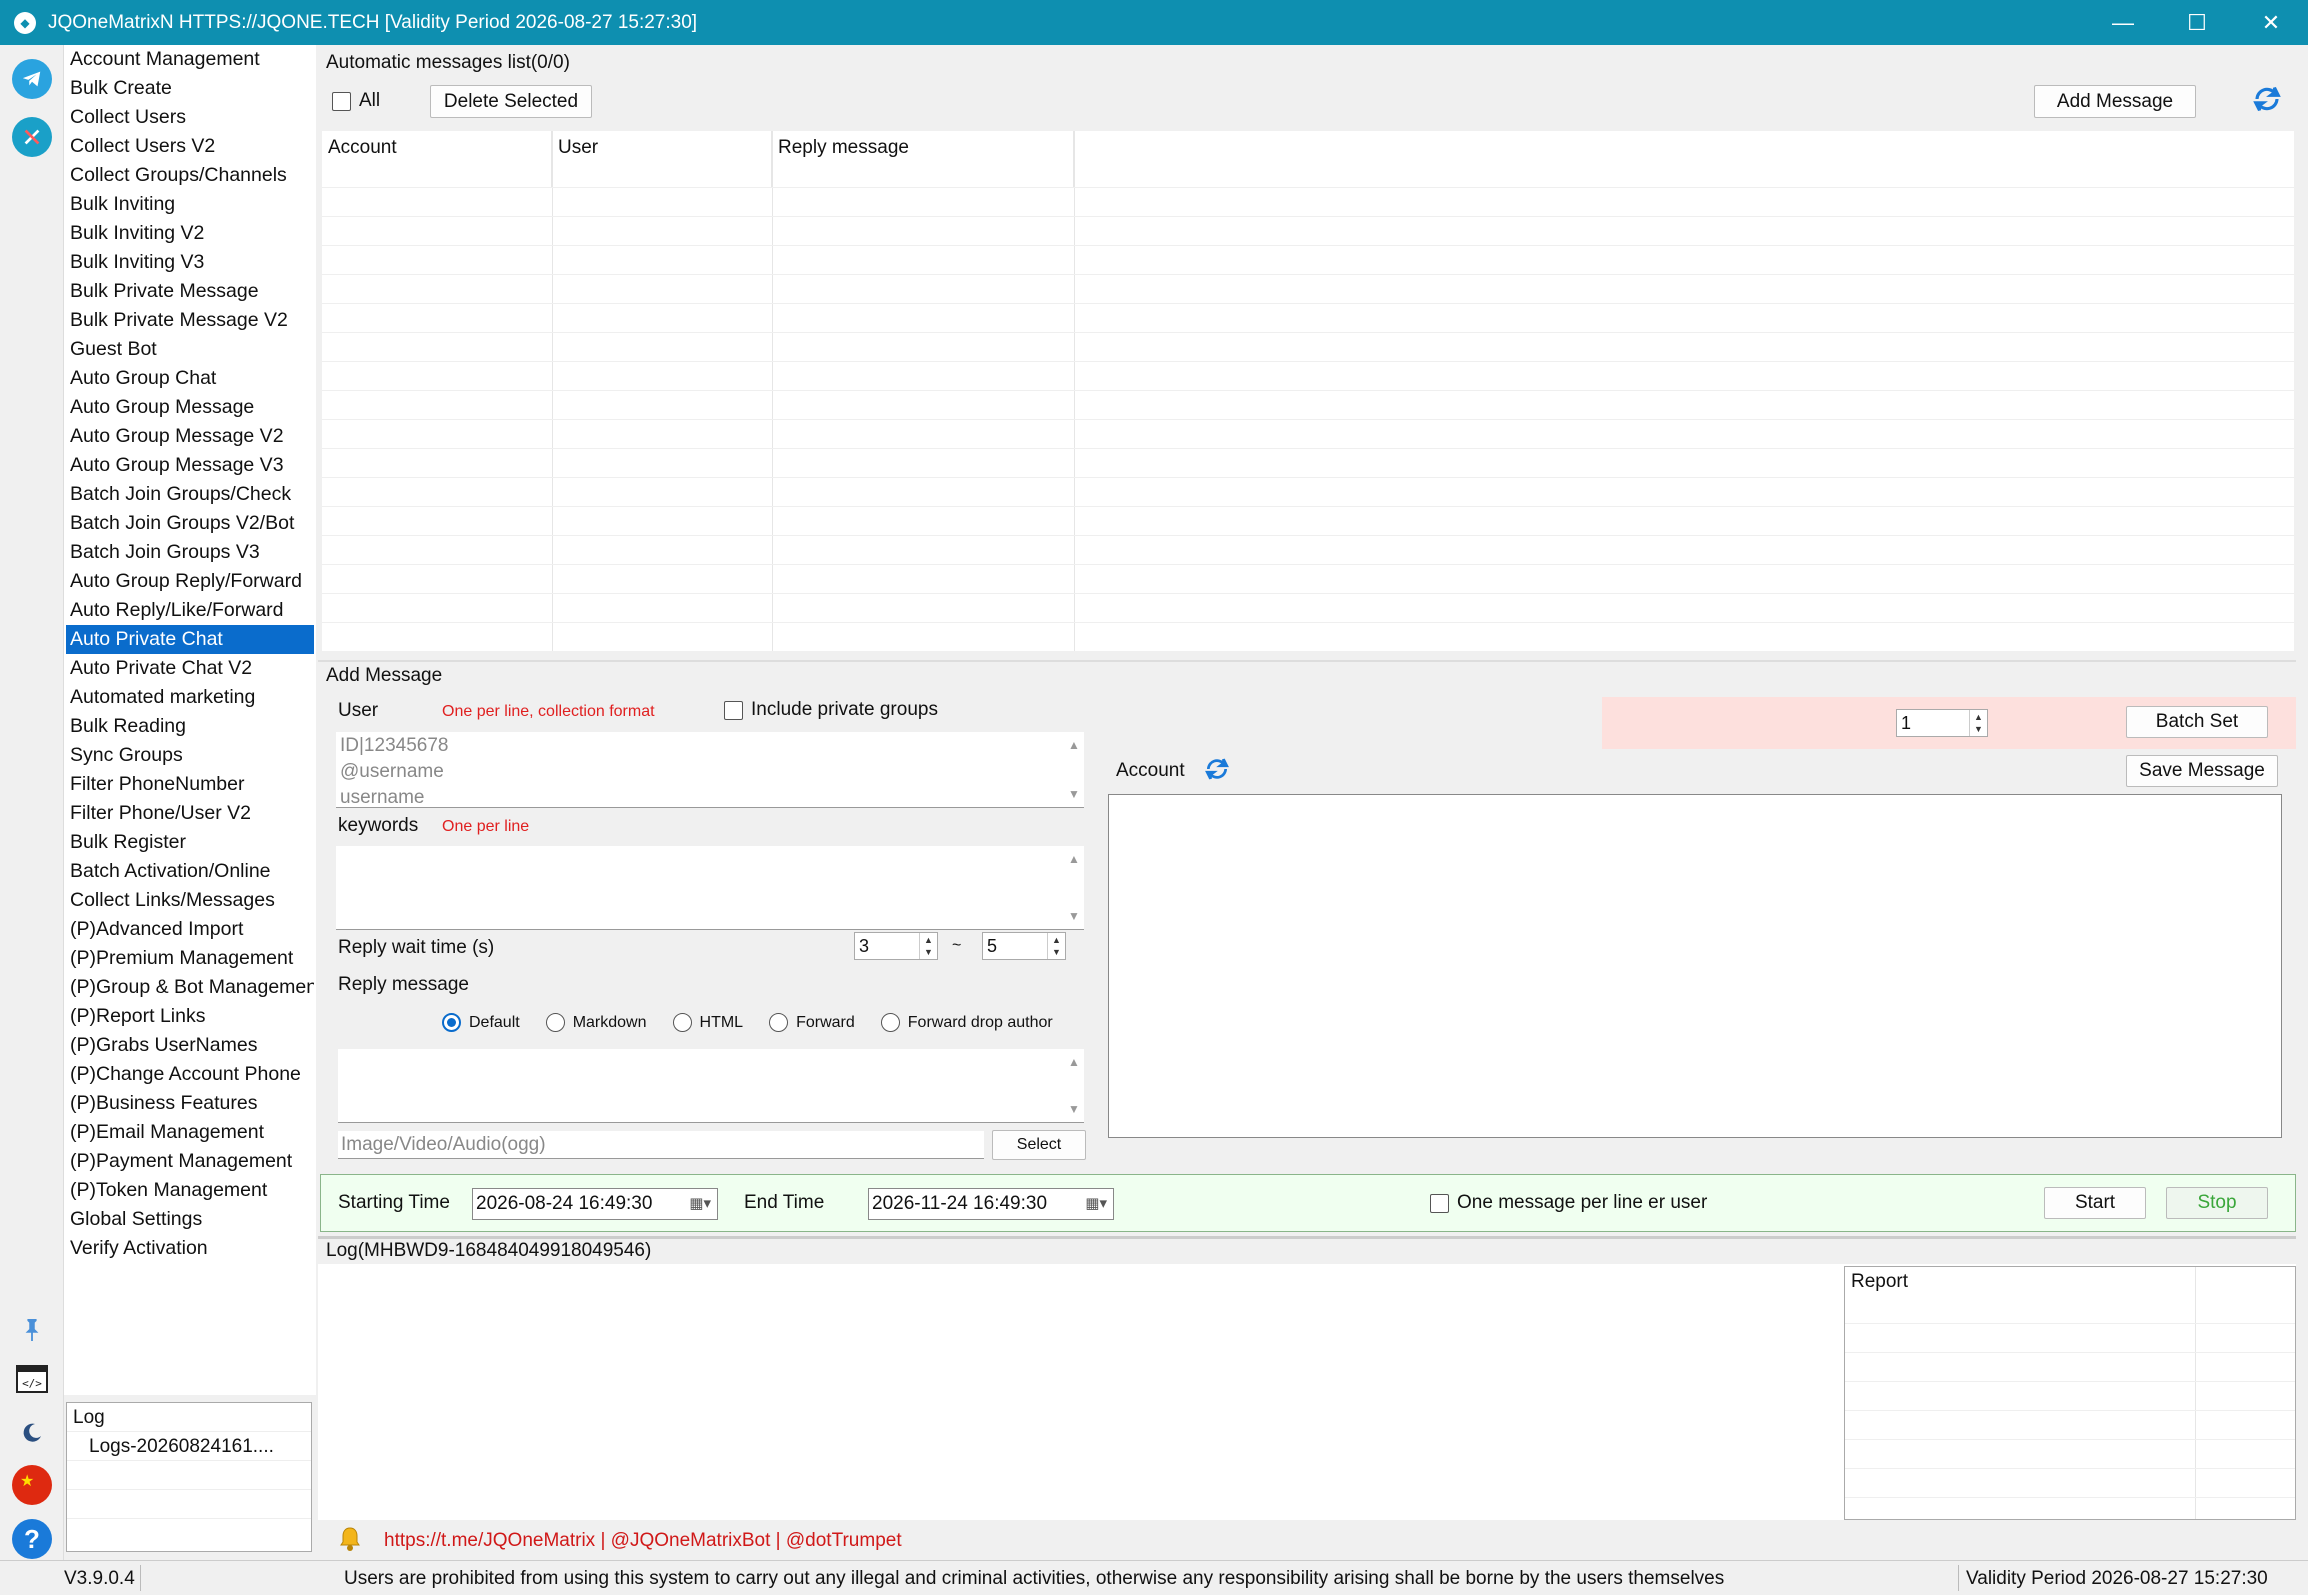  Describe the element at coordinates (2115, 101) in the screenshot. I see `add-message-button: Add Message` at that location.